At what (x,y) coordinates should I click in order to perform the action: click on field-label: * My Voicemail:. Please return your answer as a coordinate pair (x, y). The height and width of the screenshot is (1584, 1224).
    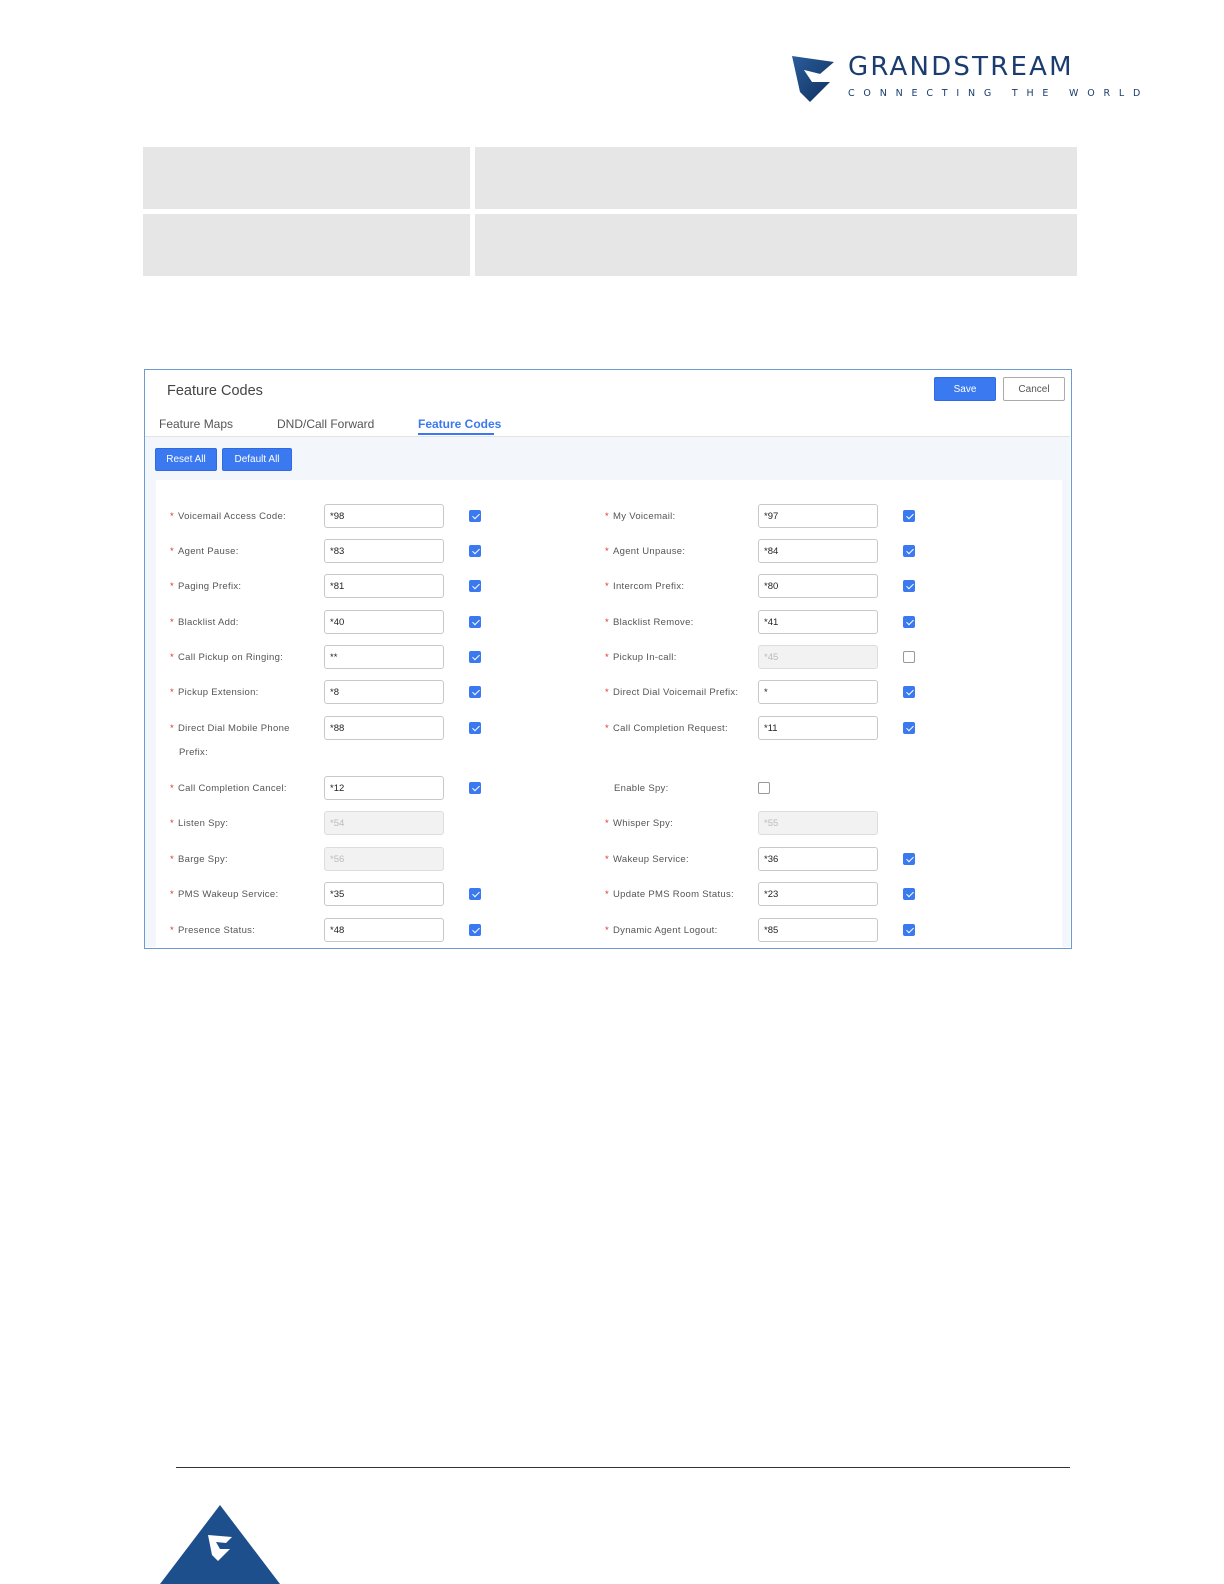
    Looking at the image, I should click on (640, 516).